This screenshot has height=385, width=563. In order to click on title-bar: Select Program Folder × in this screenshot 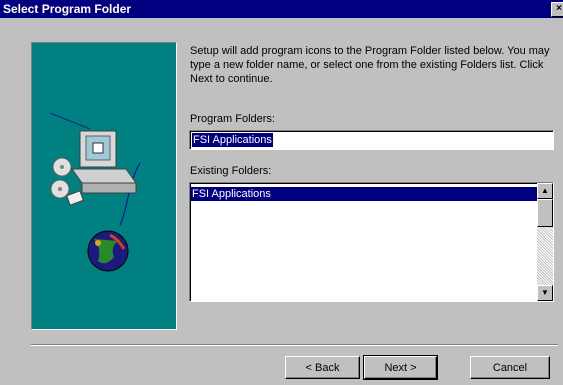, I will do `click(281, 9)`.